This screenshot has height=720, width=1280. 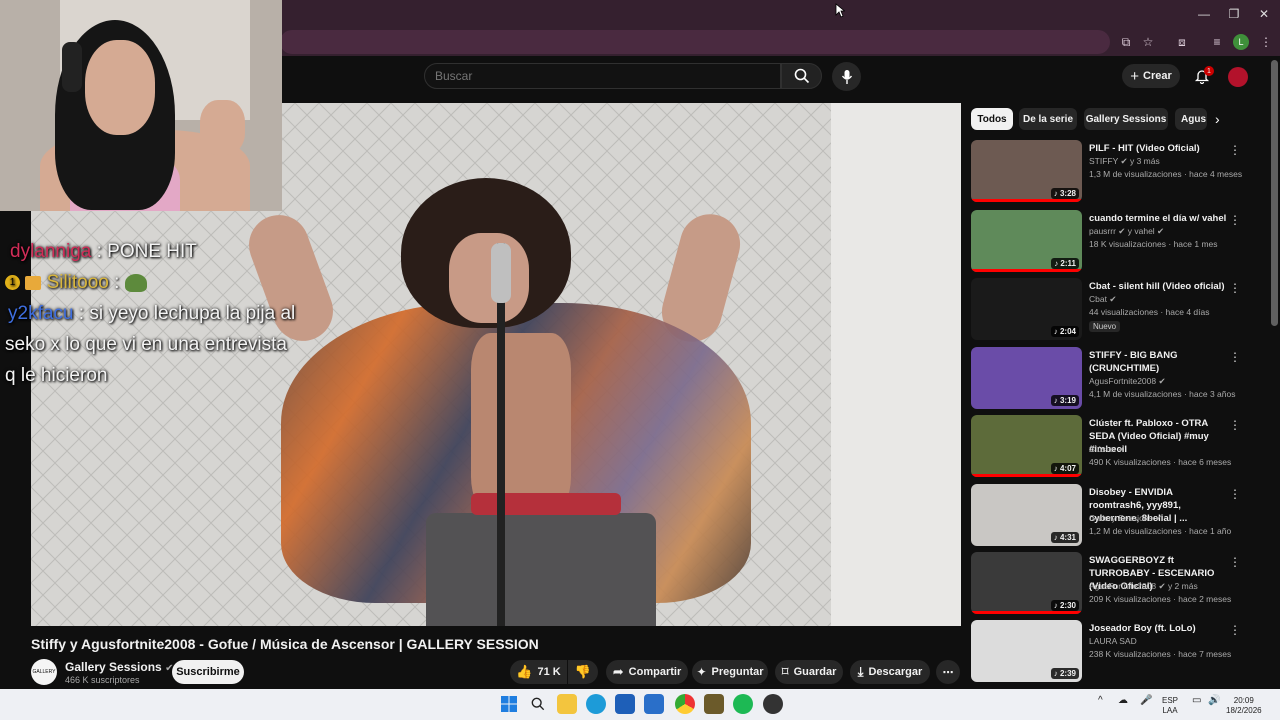 What do you see at coordinates (1107, 449) in the screenshot?
I see `related-channel-name: Clúster ✔` at bounding box center [1107, 449].